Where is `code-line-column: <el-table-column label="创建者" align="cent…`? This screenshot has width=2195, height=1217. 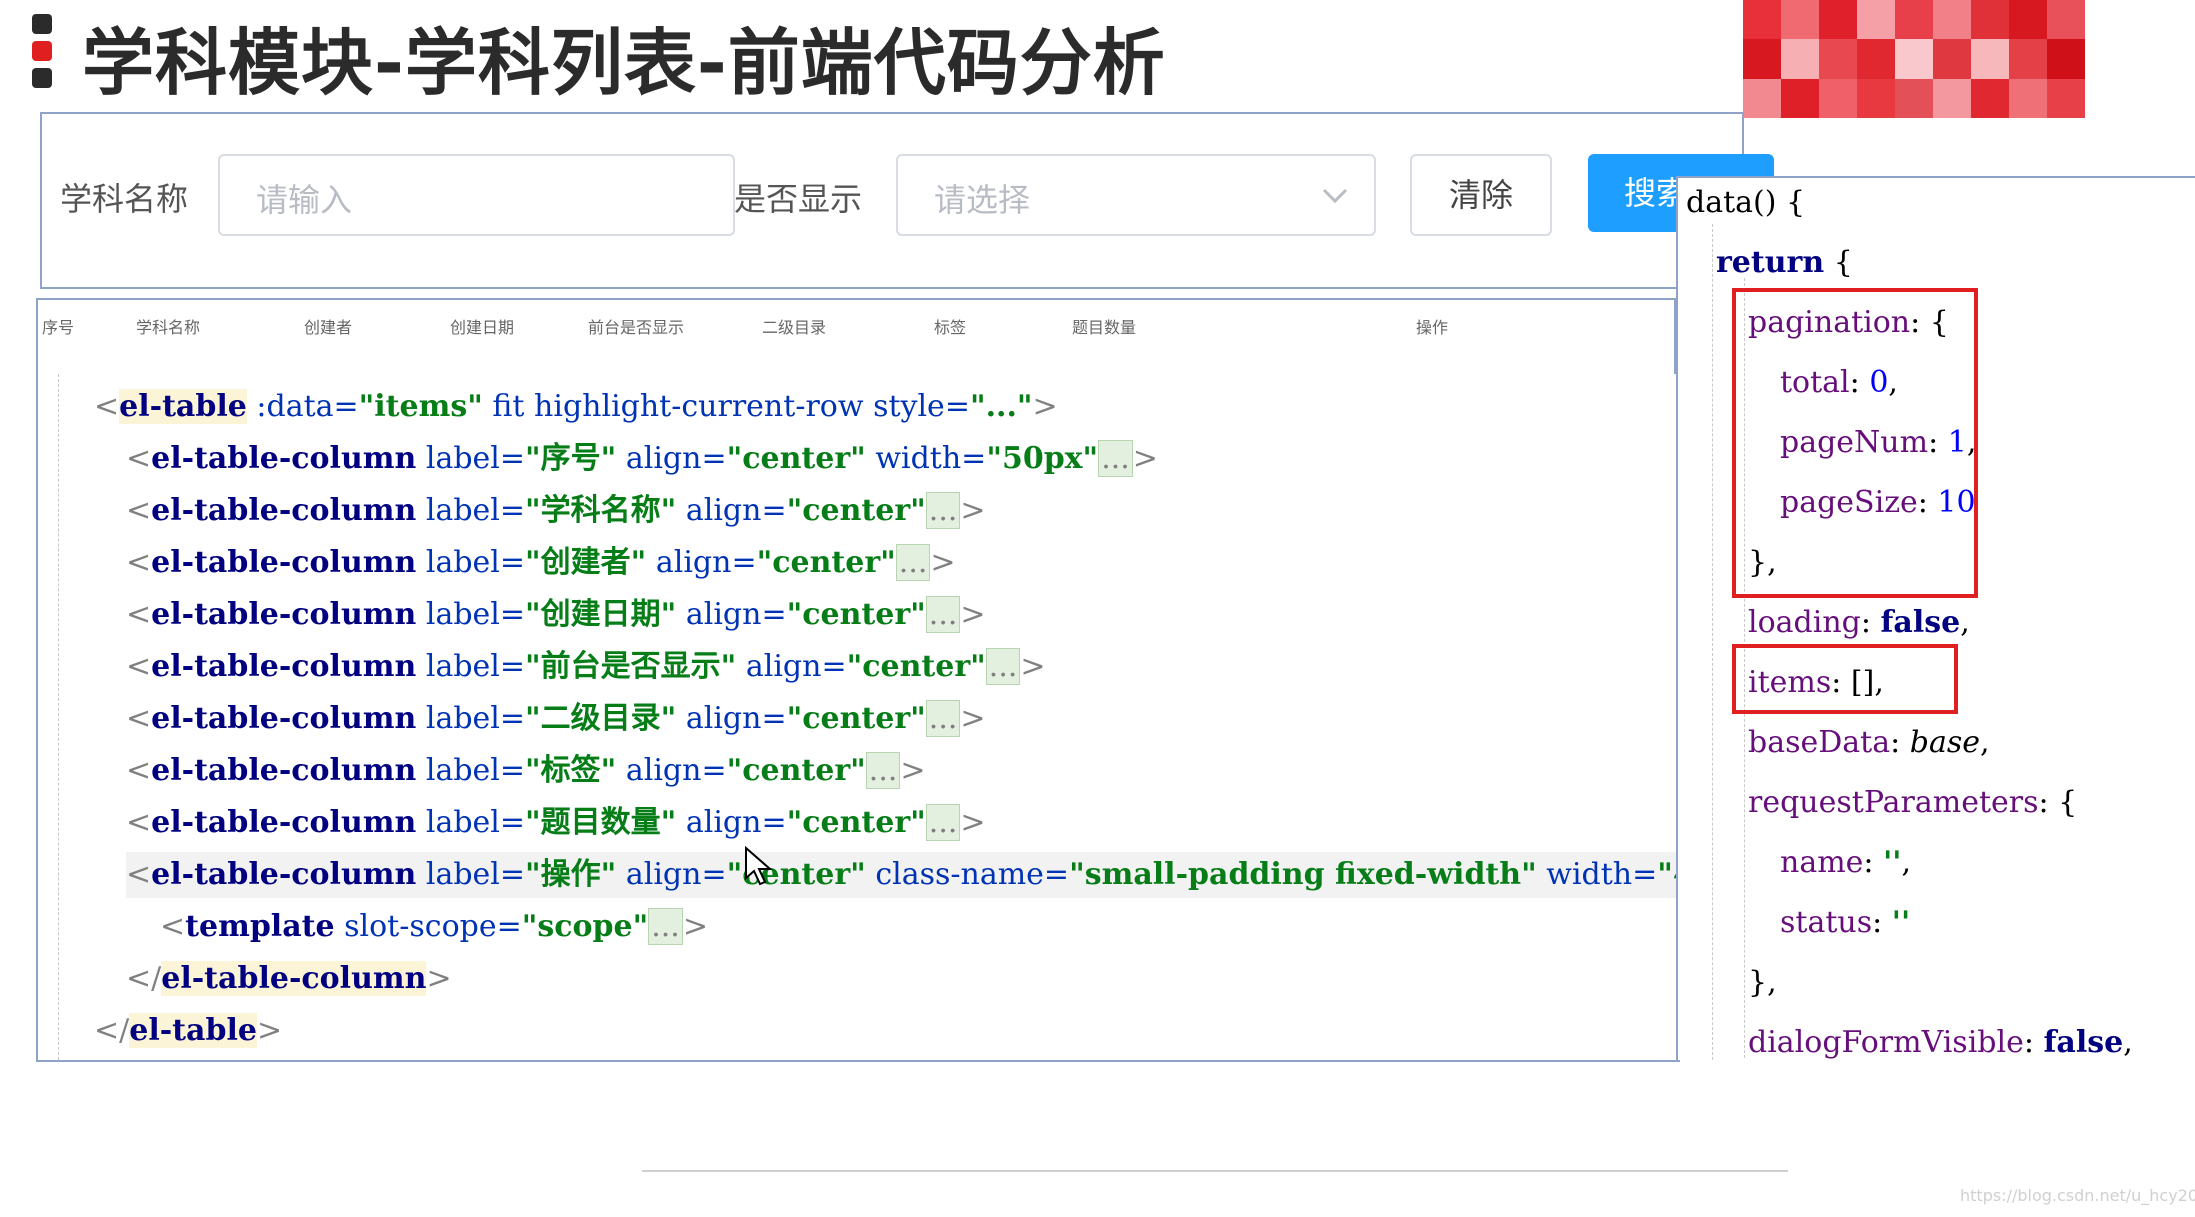 code-line-column: <el-table-column label="创建者" align="cent… is located at coordinates (541, 562).